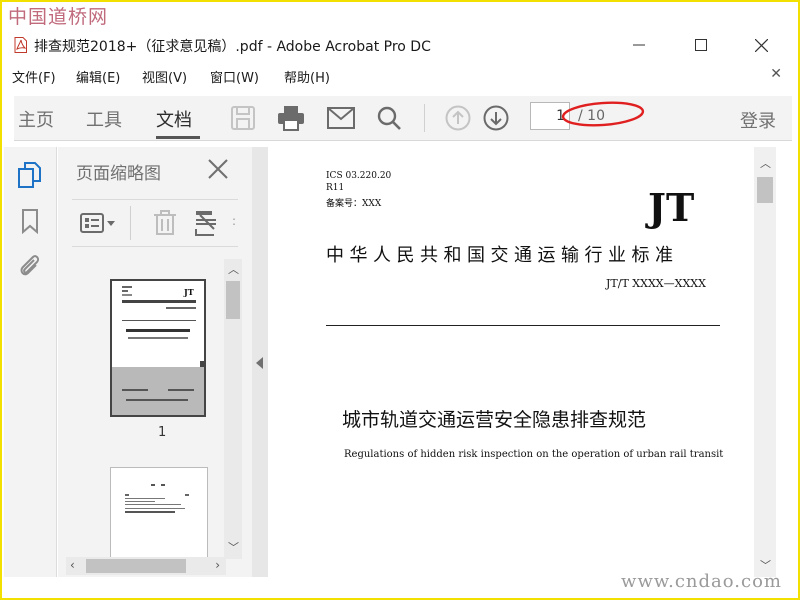 The height and width of the screenshot is (600, 800). I want to click on menu-help: 帮助(H), so click(307, 76).